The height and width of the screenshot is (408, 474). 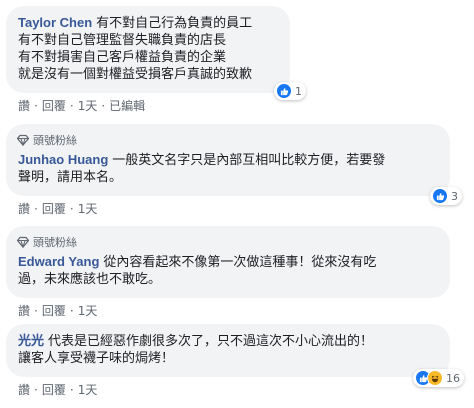 What do you see at coordinates (70, 177) in the screenshot?
I see `comment-text-line: 聲明，請用本名。` at bounding box center [70, 177].